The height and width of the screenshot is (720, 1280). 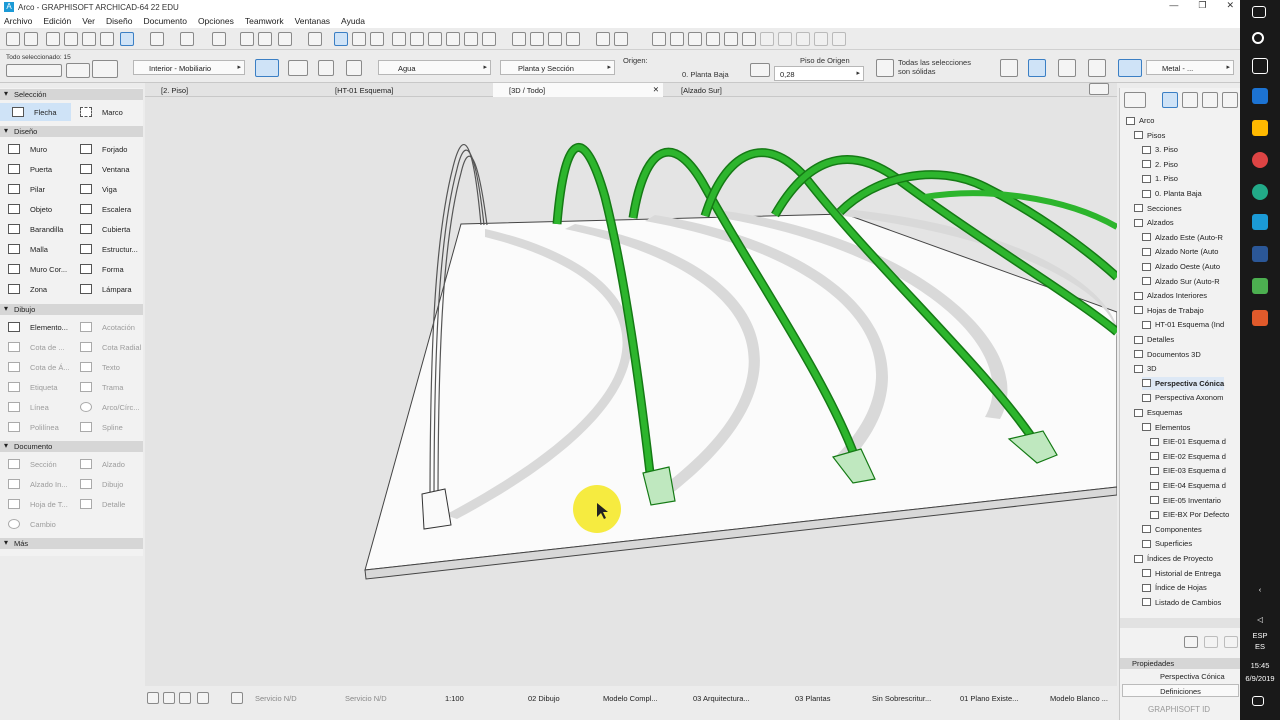 What do you see at coordinates (1260, 128) in the screenshot?
I see `explorer-icon` at bounding box center [1260, 128].